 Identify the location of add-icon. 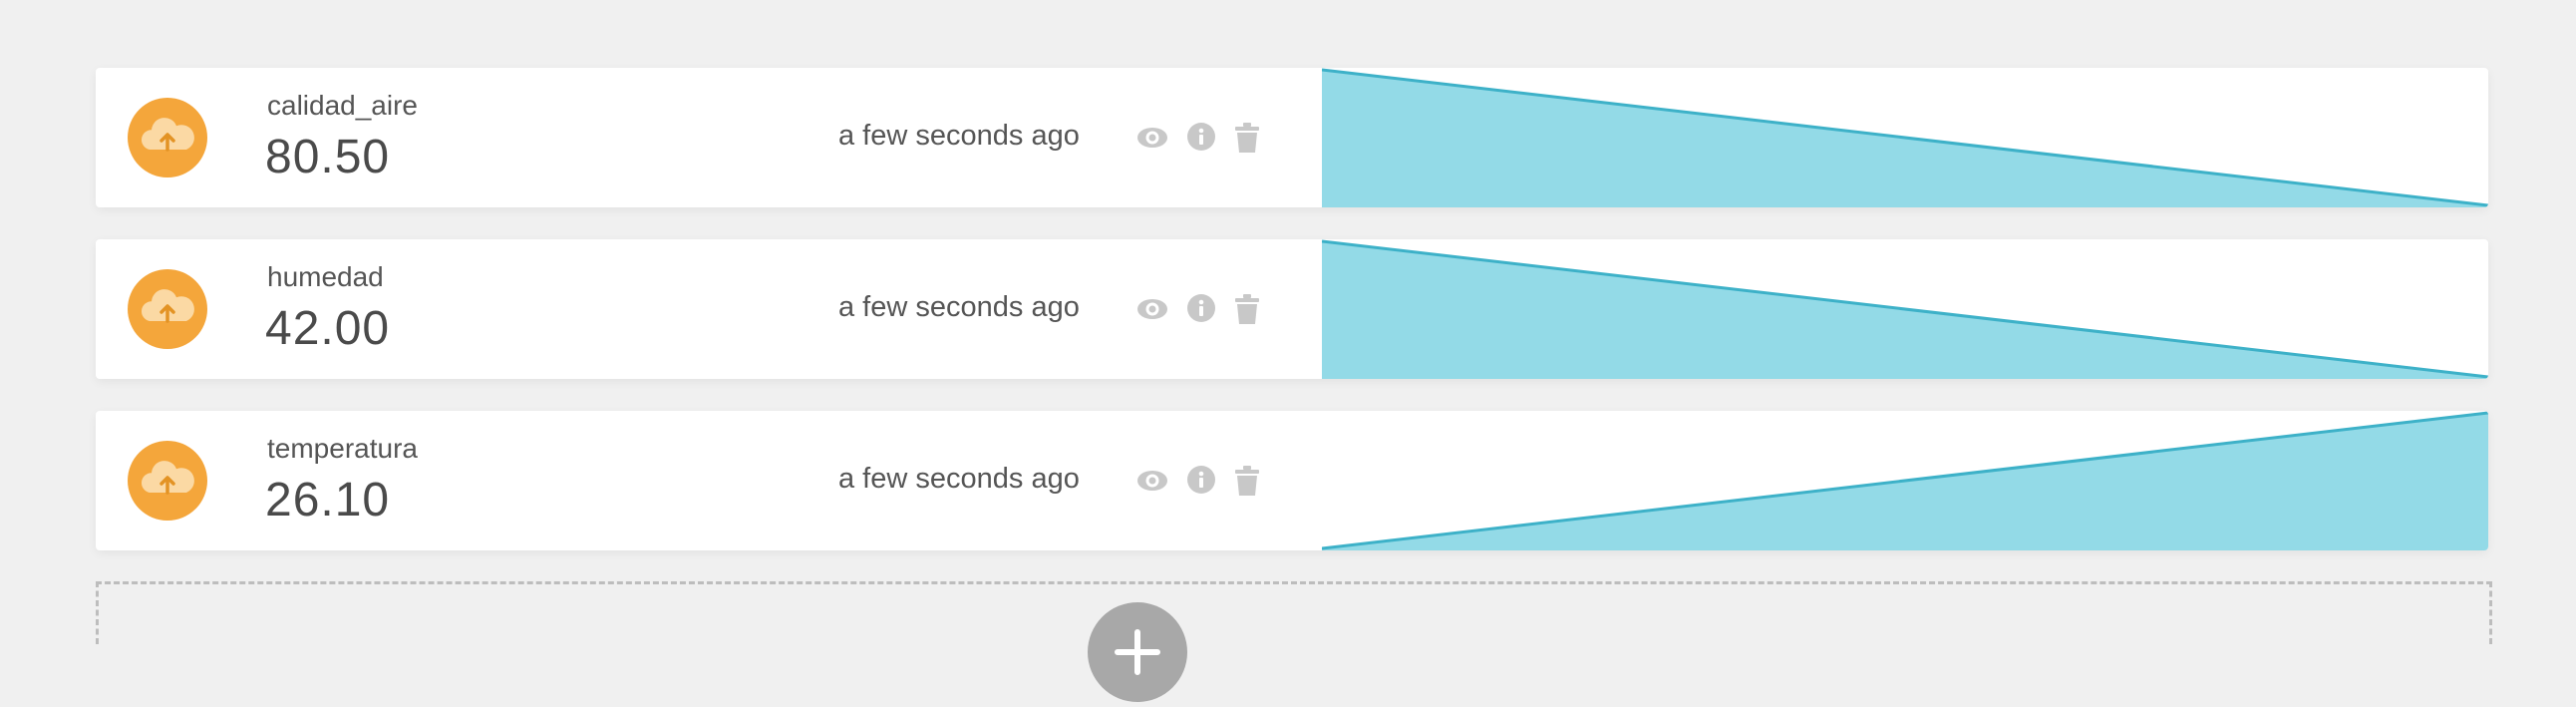
(1137, 652).